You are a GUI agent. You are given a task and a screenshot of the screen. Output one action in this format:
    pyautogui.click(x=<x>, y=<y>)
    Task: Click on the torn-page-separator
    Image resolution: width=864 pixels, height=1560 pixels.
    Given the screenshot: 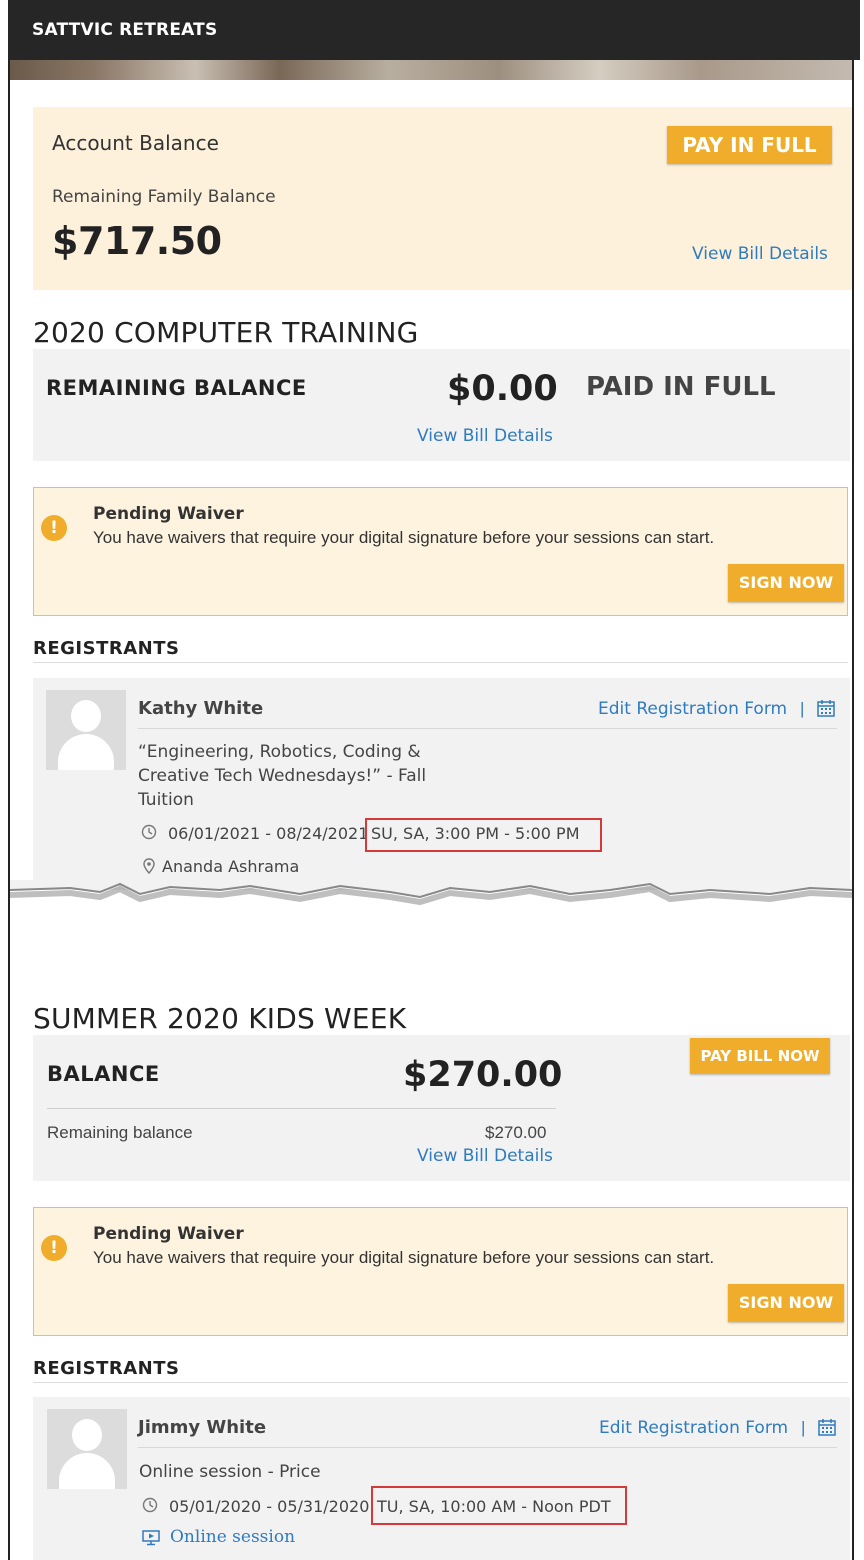 What is the action you would take?
    pyautogui.click(x=431, y=893)
    